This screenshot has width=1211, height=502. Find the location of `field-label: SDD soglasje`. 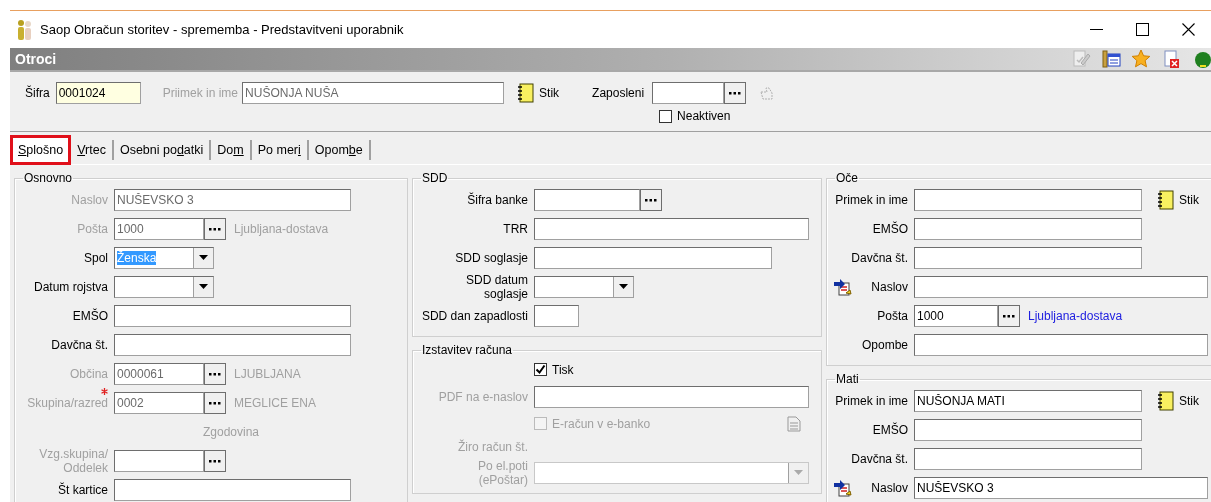

field-label: SDD soglasje is located at coordinates (492, 257).